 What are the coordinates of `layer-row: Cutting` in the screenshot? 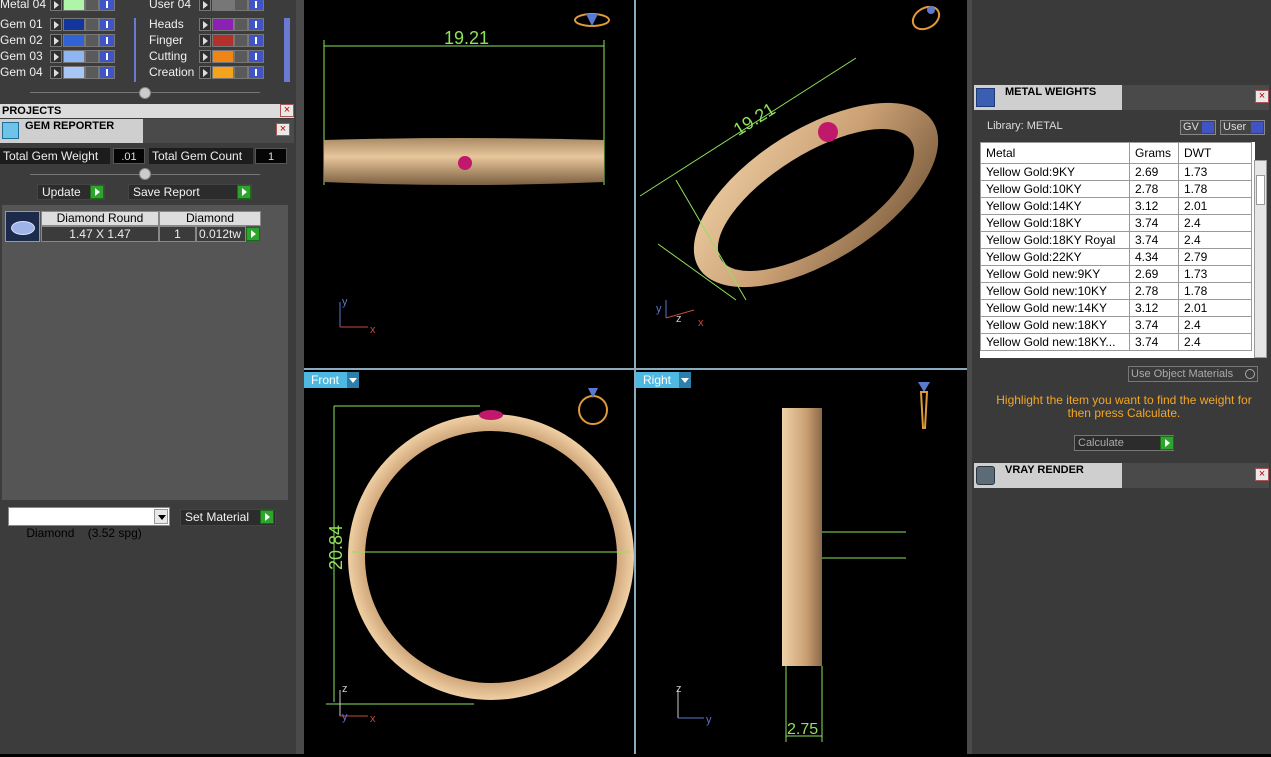 It's located at (219, 56).